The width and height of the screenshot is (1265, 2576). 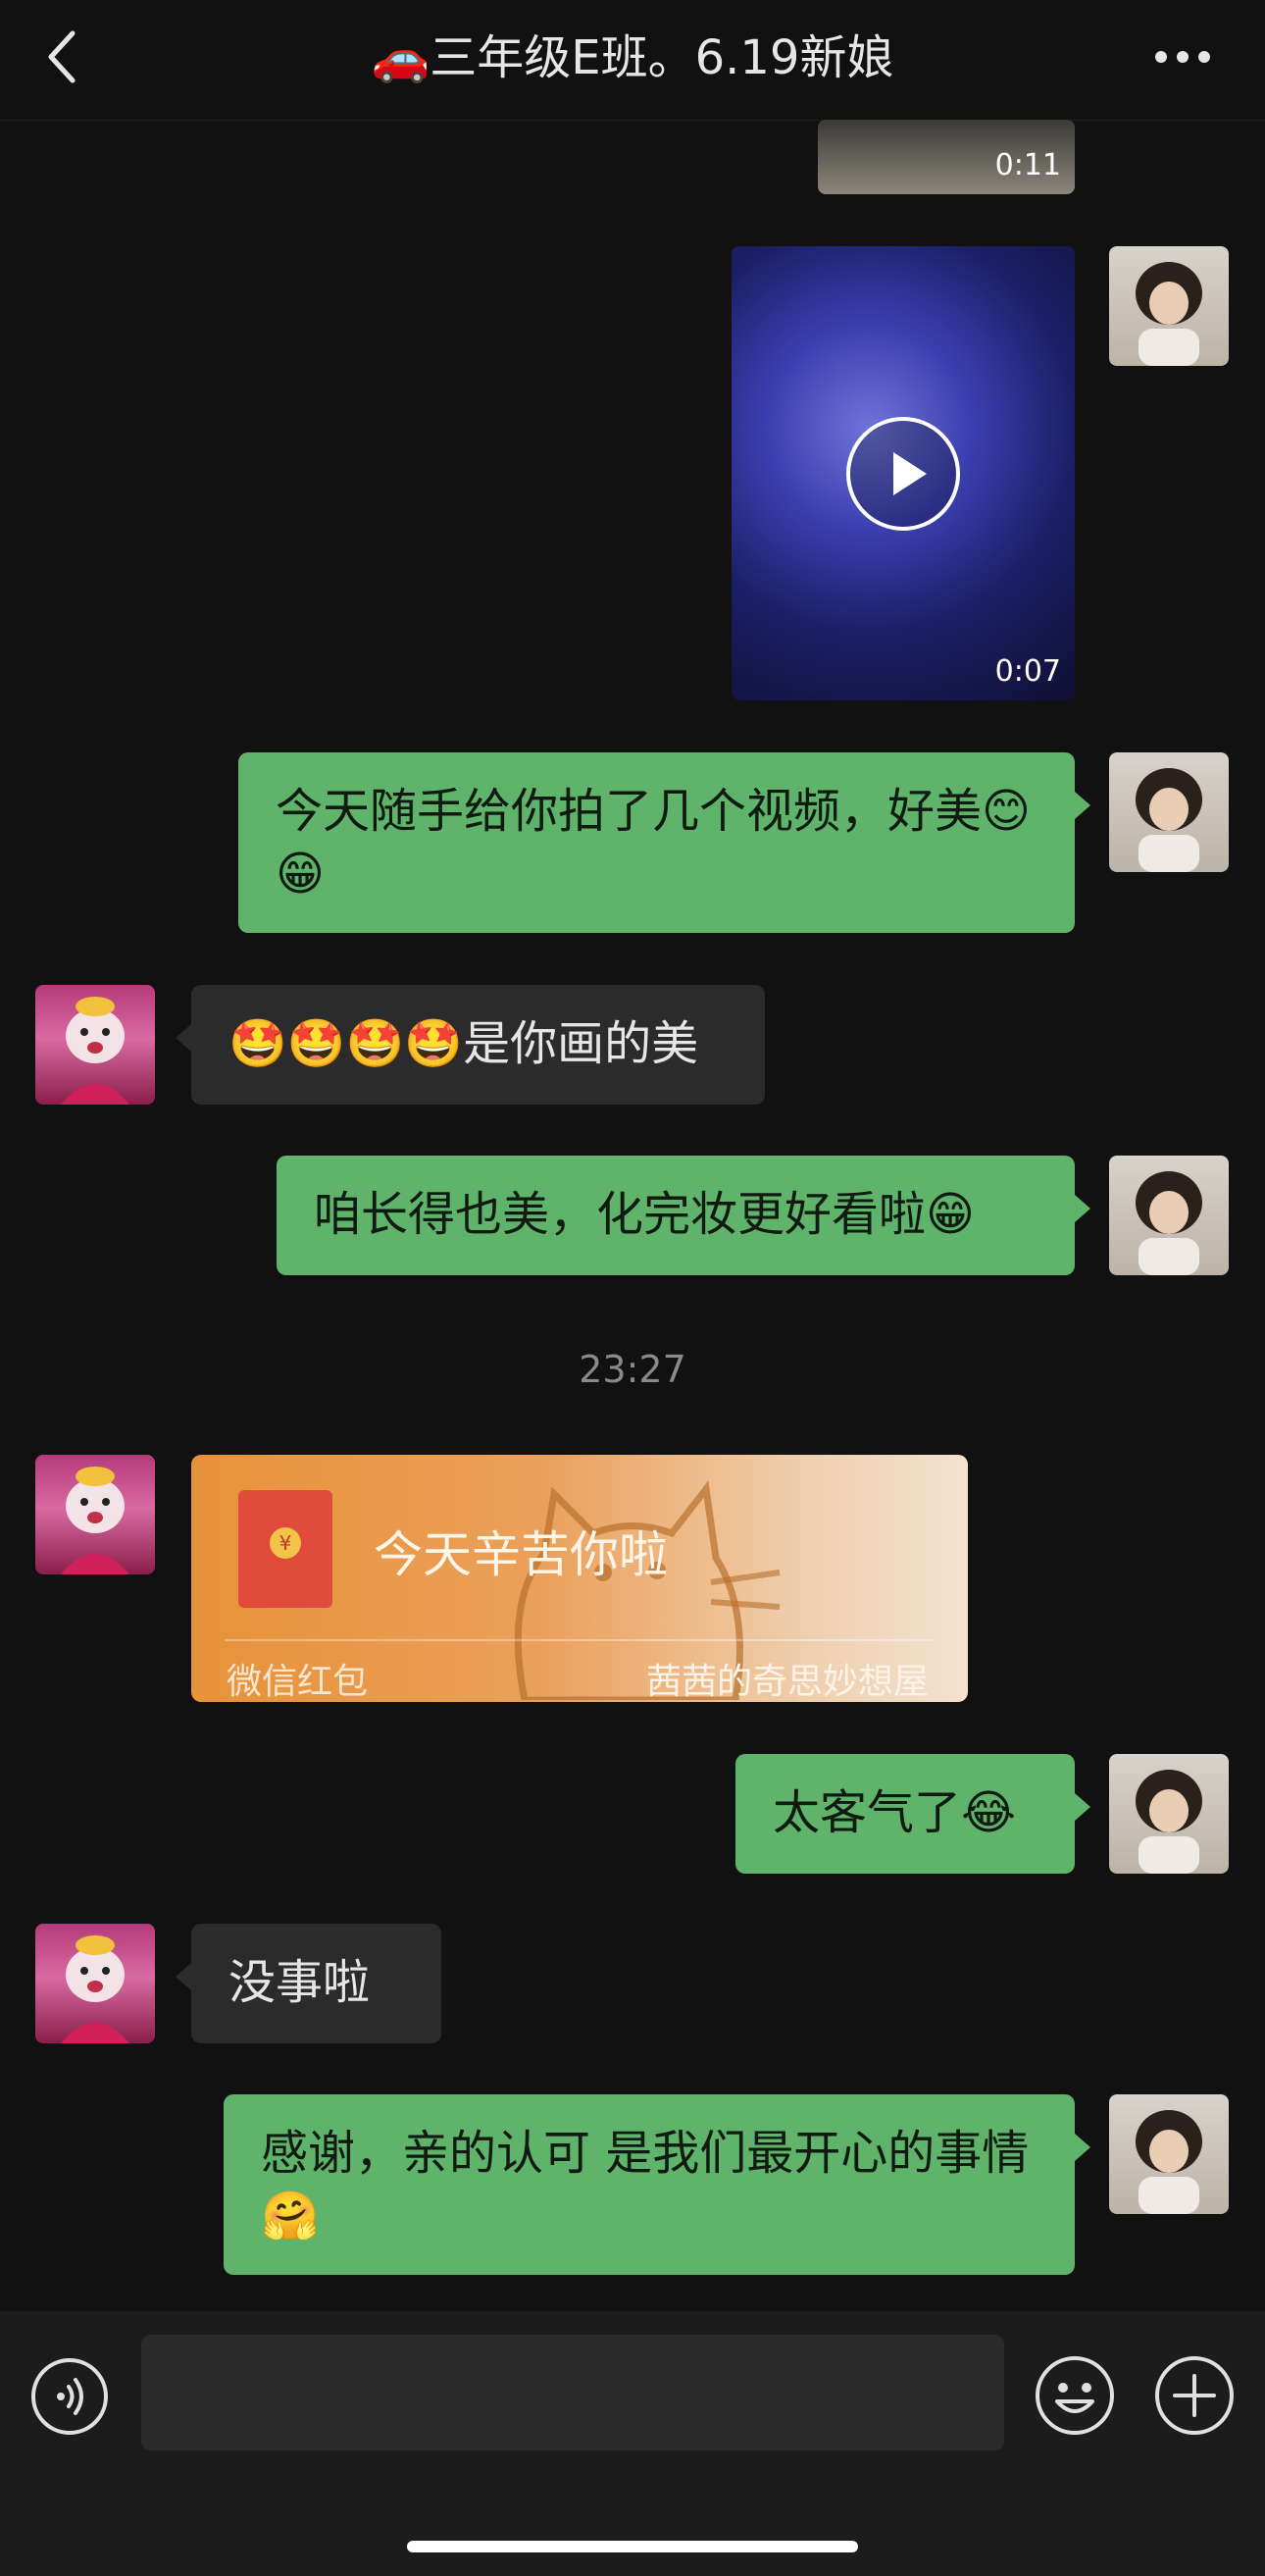 What do you see at coordinates (298, 1682) in the screenshot?
I see `red-packet-label: 微信红包` at bounding box center [298, 1682].